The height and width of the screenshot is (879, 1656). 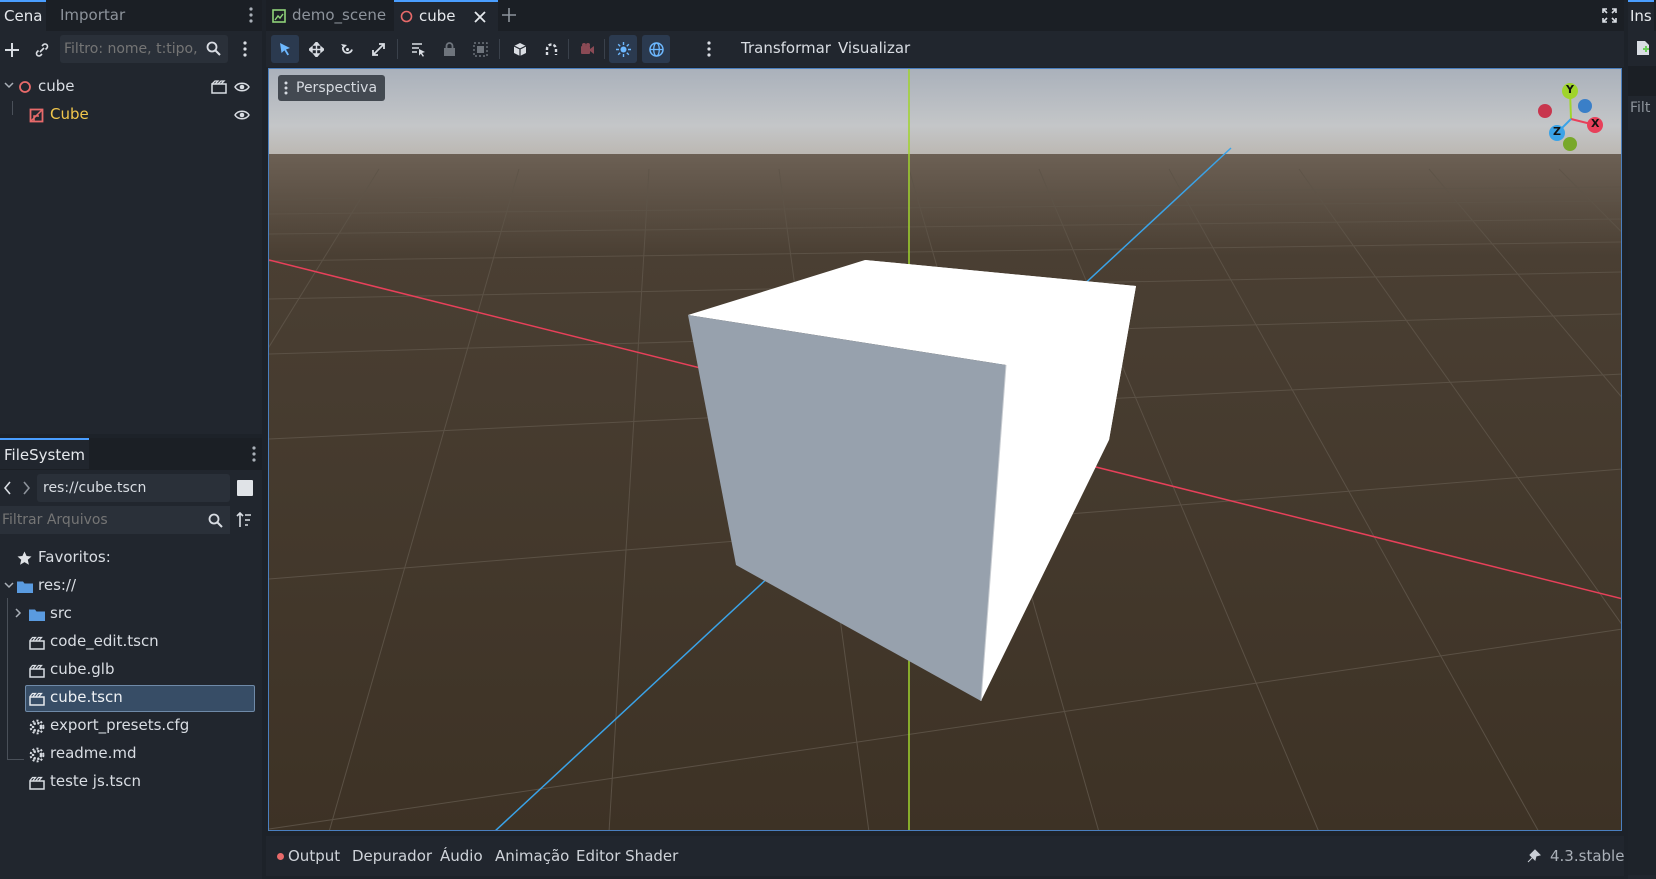 I want to click on cursor-icon, so click(x=285, y=49).